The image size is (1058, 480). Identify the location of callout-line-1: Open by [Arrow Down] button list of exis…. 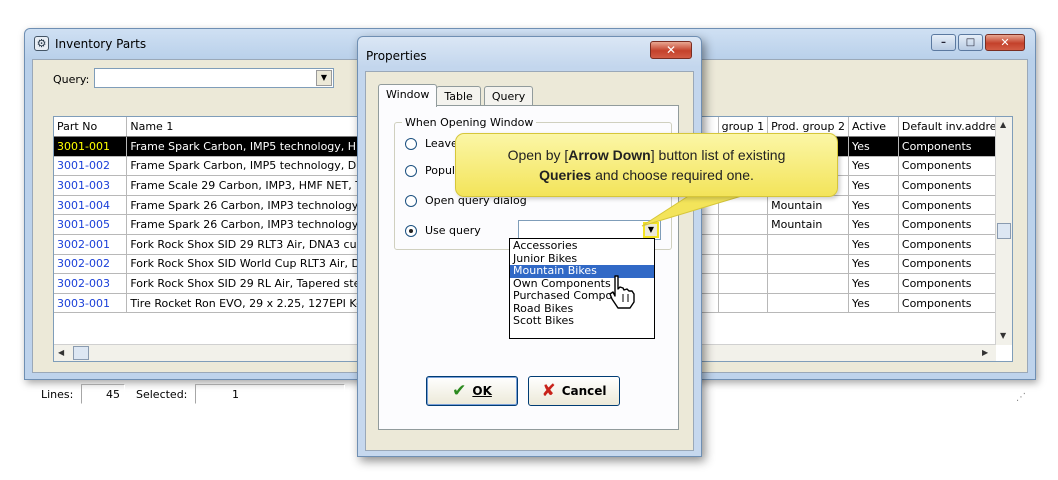
(646, 155).